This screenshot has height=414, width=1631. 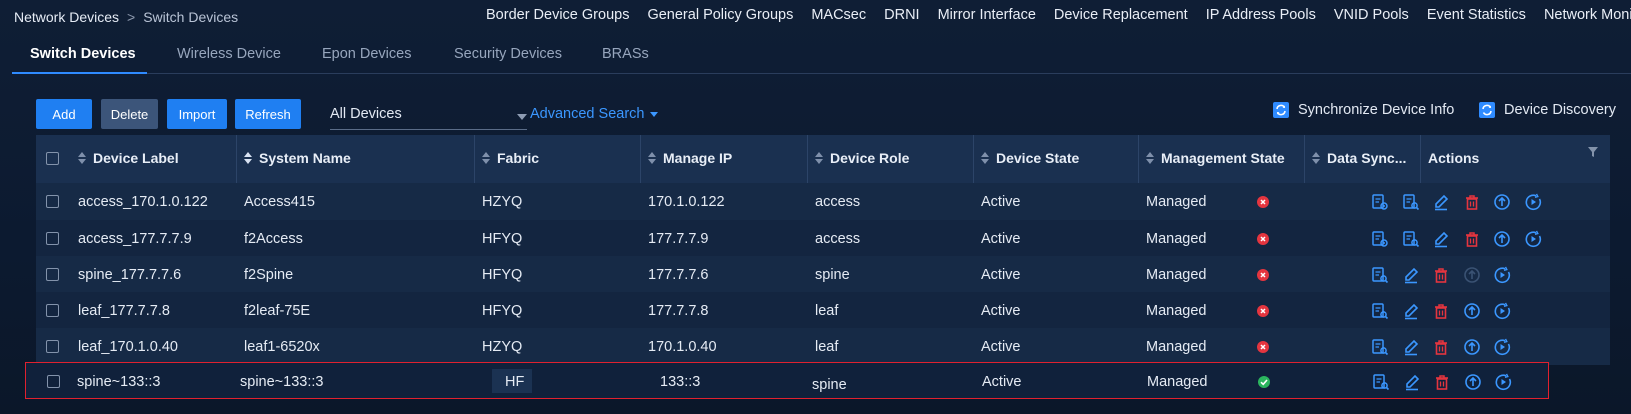 I want to click on breadcrumb-root: Network Devices, so click(x=66, y=17).